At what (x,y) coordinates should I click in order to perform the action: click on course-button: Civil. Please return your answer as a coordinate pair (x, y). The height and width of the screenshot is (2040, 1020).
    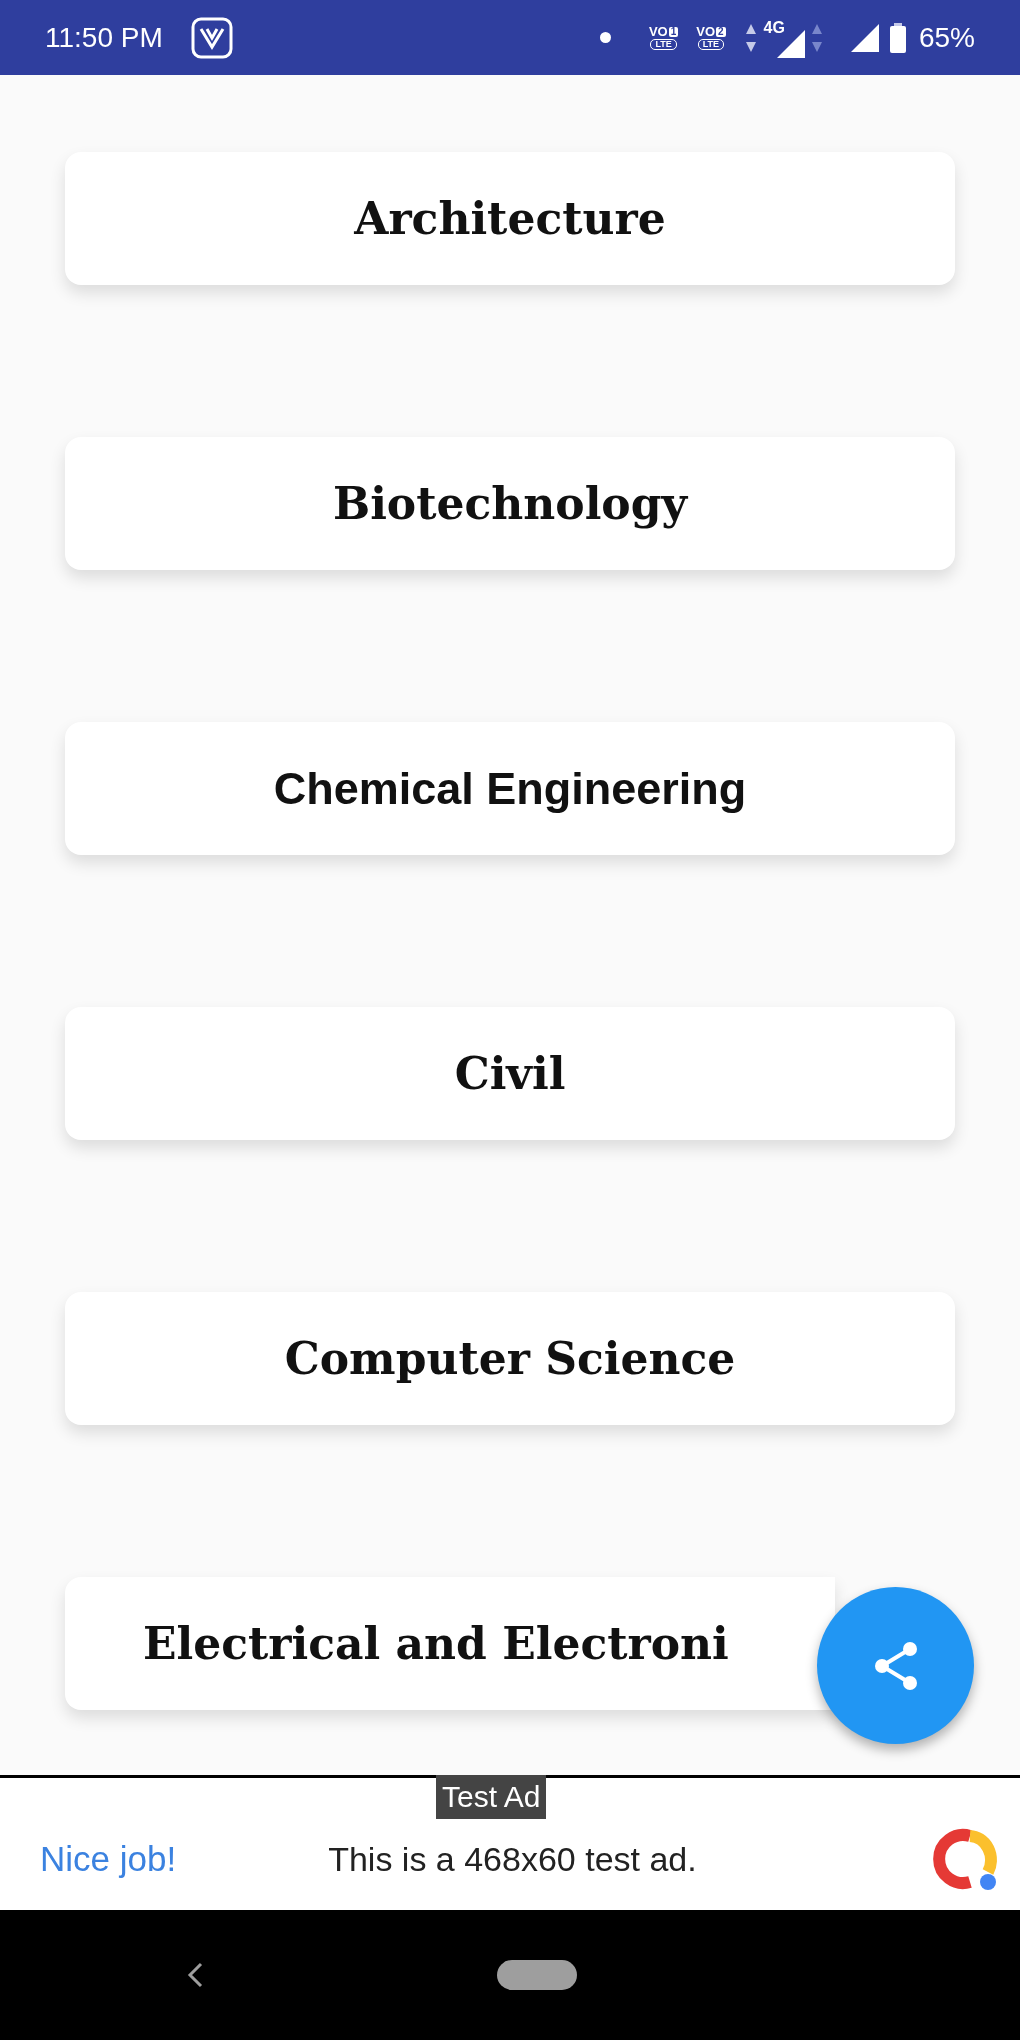
    Looking at the image, I should click on (510, 1073).